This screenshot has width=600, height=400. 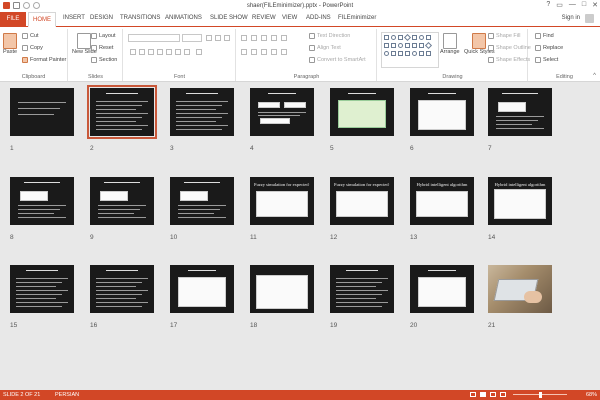 I want to click on slide-thumbnail-8: 8, so click(x=42, y=209).